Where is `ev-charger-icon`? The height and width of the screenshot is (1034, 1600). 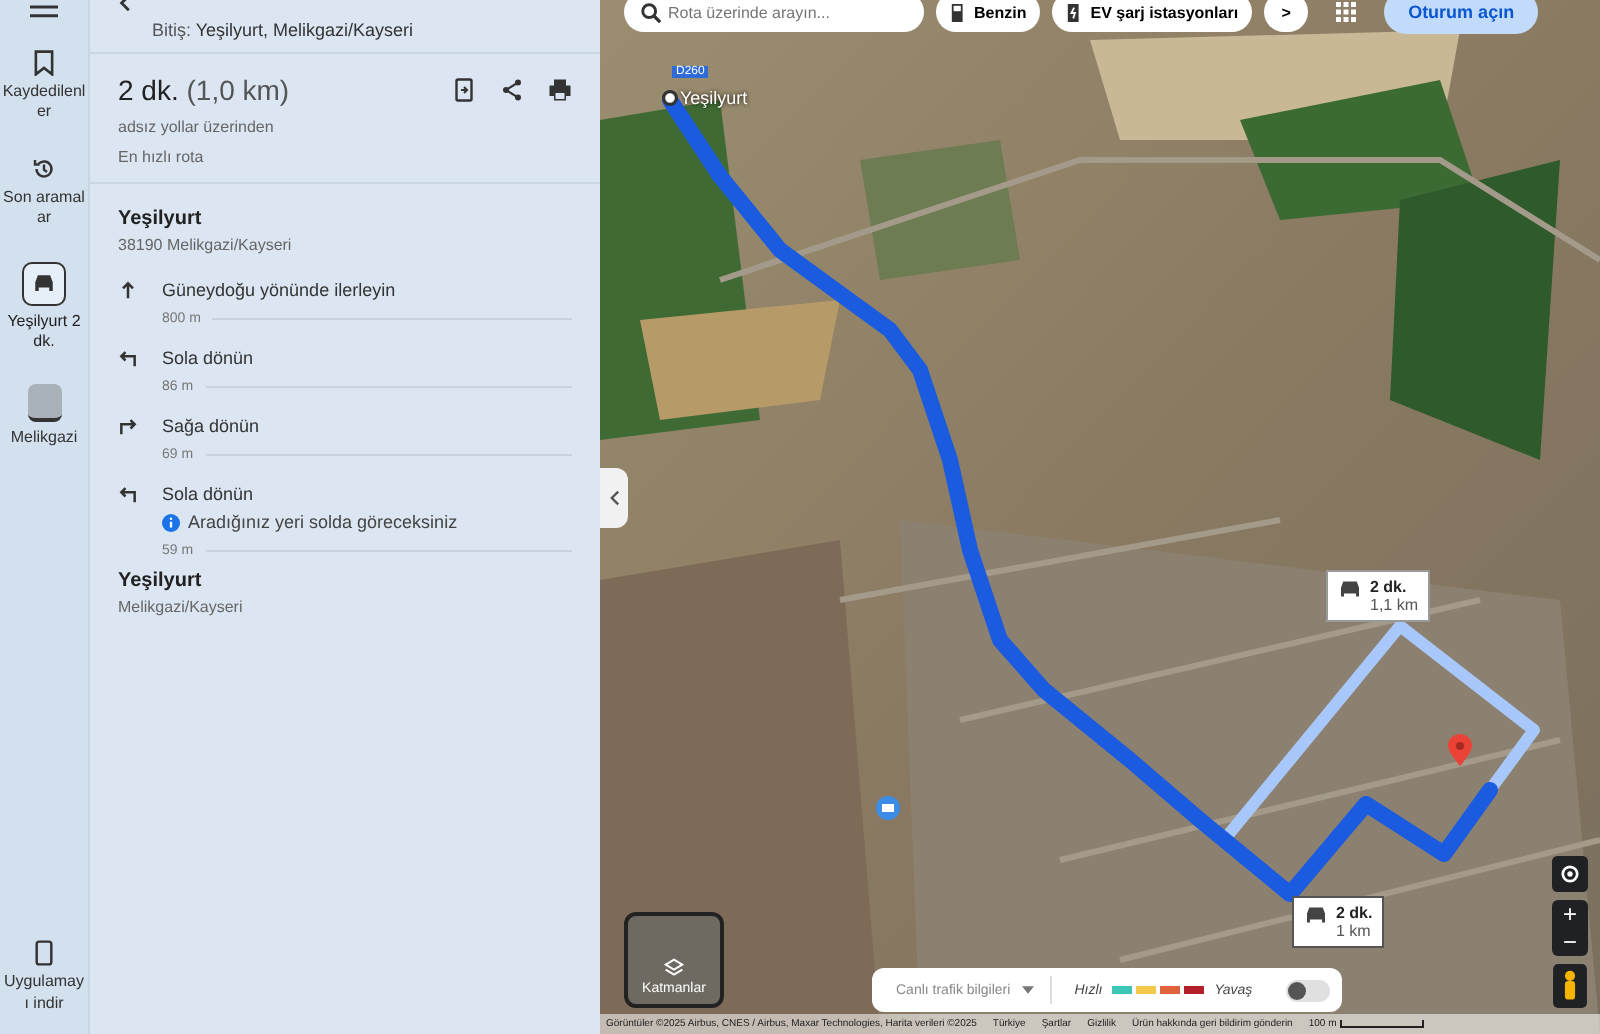 ev-charger-icon is located at coordinates (1075, 12).